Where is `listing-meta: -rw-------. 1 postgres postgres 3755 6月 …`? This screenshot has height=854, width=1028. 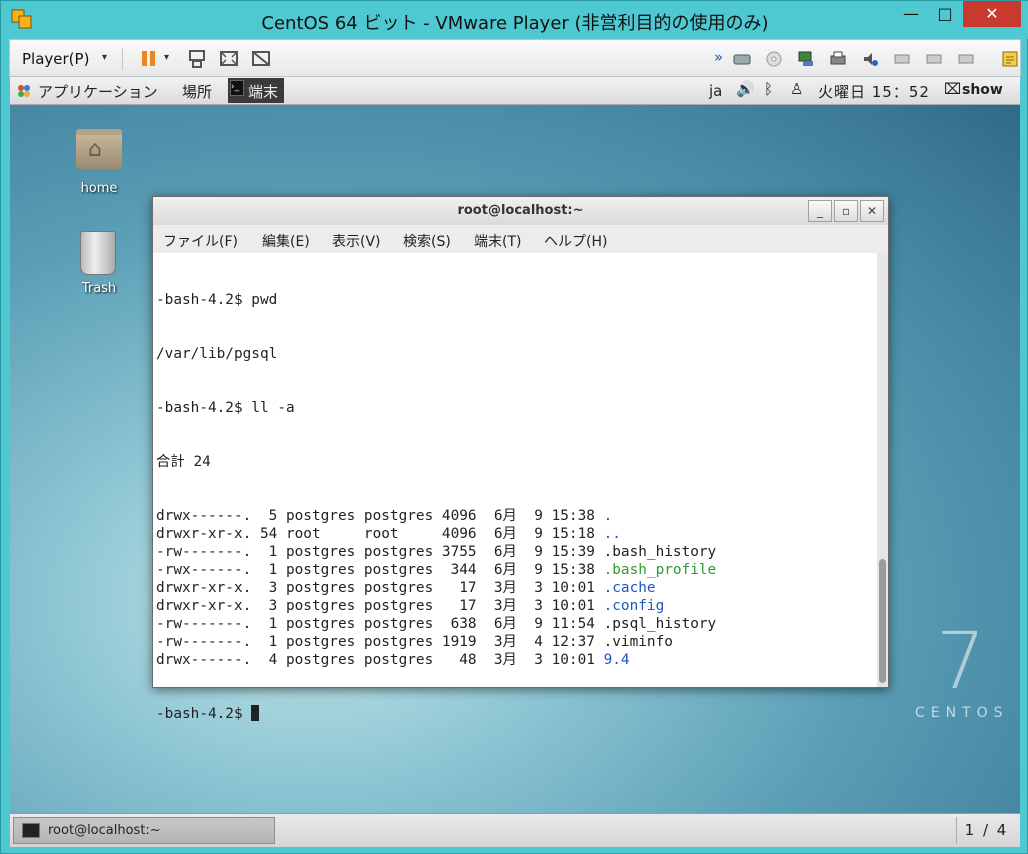
listing-meta: -rw-------. 1 postgres postgres 3755 6月 … is located at coordinates (380, 552).